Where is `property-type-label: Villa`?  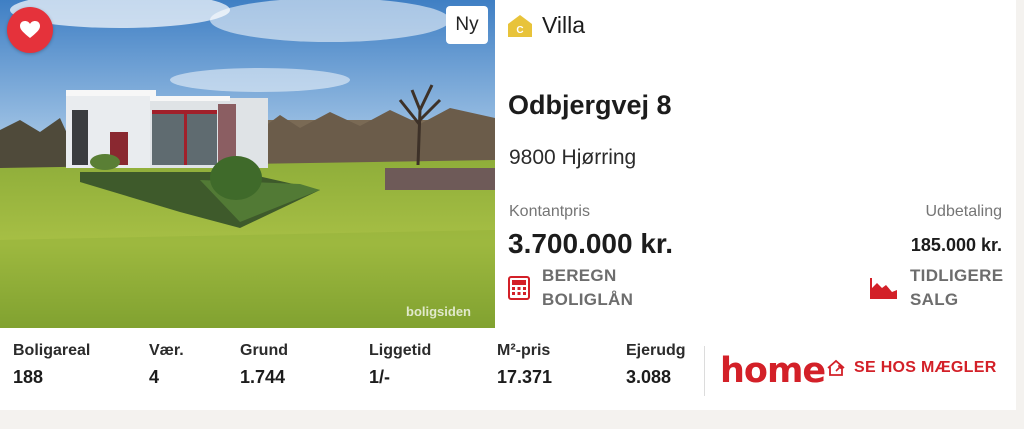 property-type-label: Villa is located at coordinates (564, 25).